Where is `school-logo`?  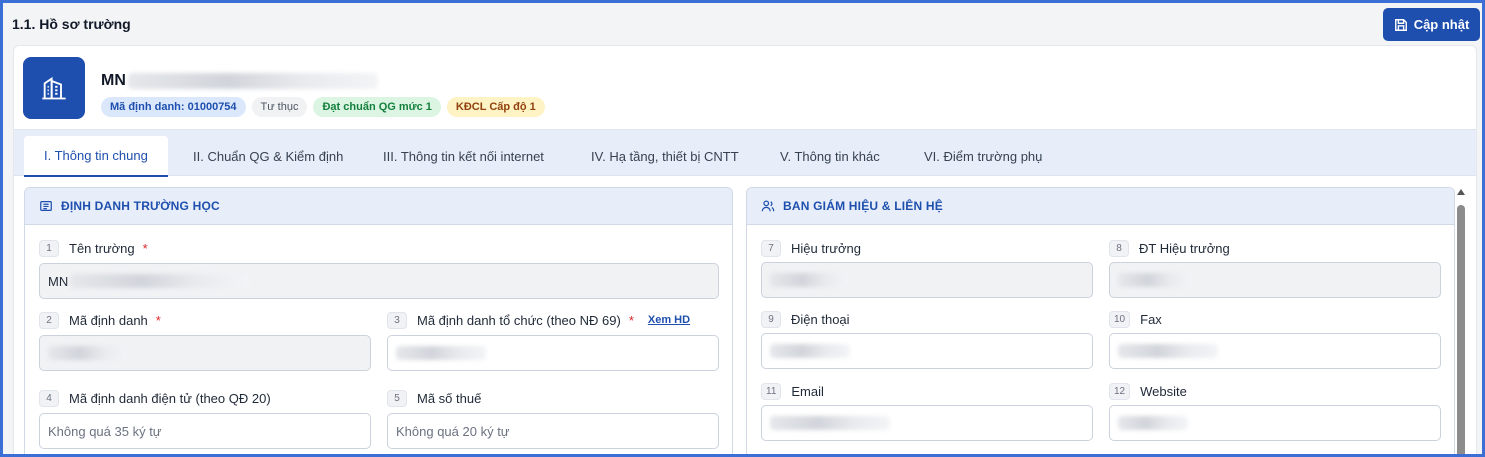 school-logo is located at coordinates (54, 88).